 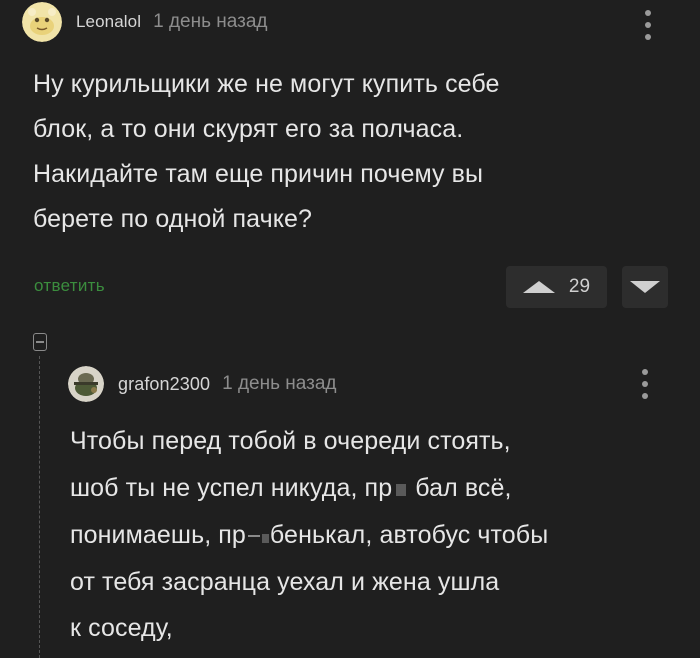 I want to click on username: grafon2300, so click(x=164, y=384).